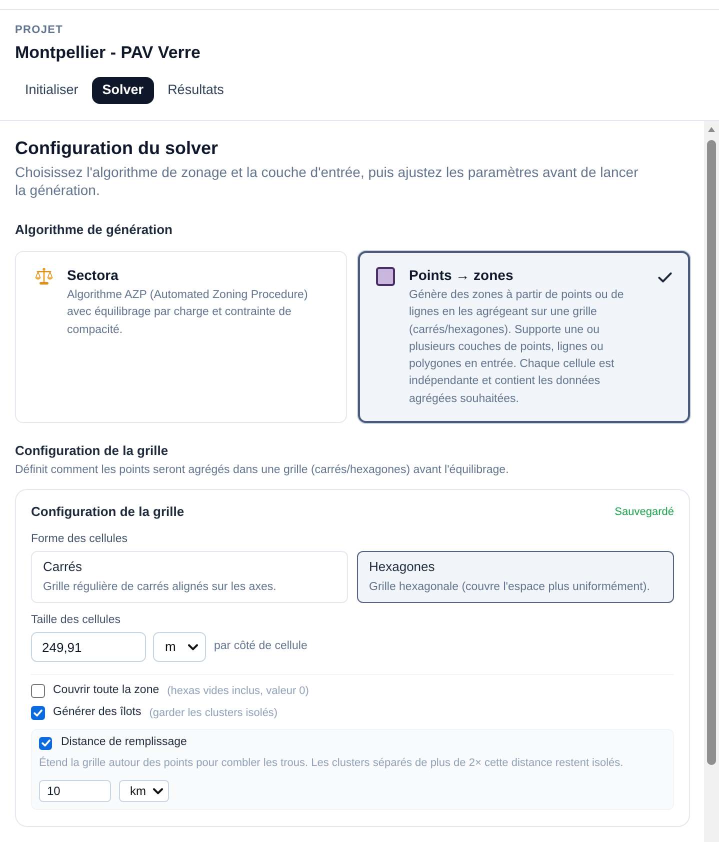  What do you see at coordinates (515, 577) in the screenshot?
I see `shape-option: Hexagones Grille hexagonale (couvre l'espace plus uniformément).` at bounding box center [515, 577].